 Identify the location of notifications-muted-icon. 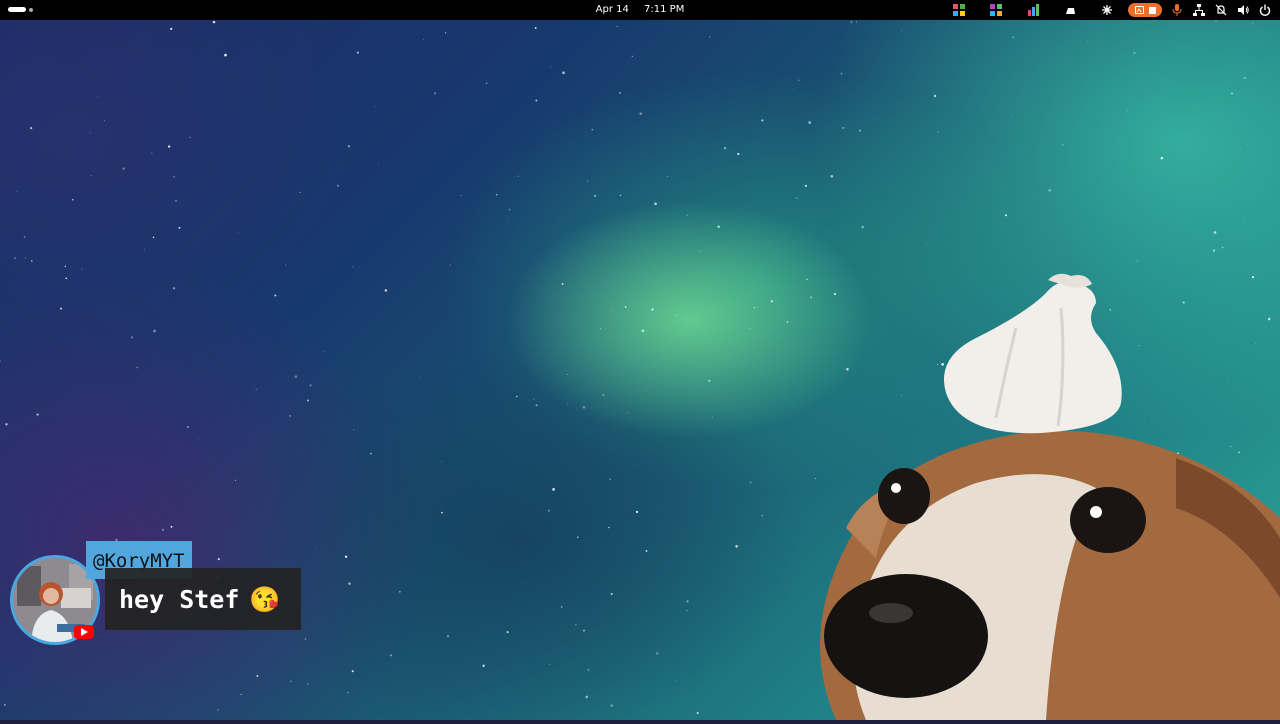
(1221, 10).